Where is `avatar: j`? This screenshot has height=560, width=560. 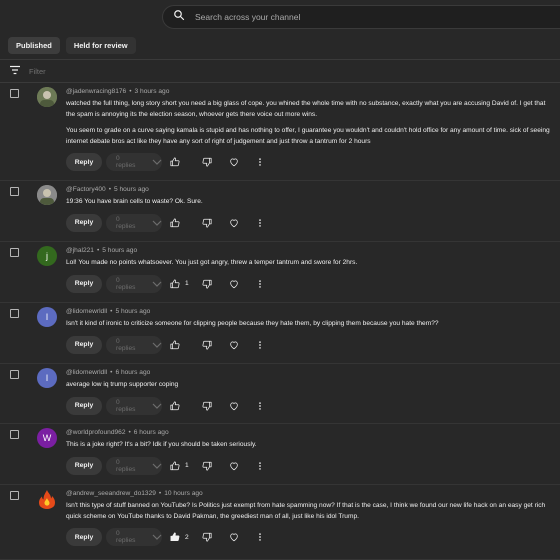 avatar: j is located at coordinates (47, 256).